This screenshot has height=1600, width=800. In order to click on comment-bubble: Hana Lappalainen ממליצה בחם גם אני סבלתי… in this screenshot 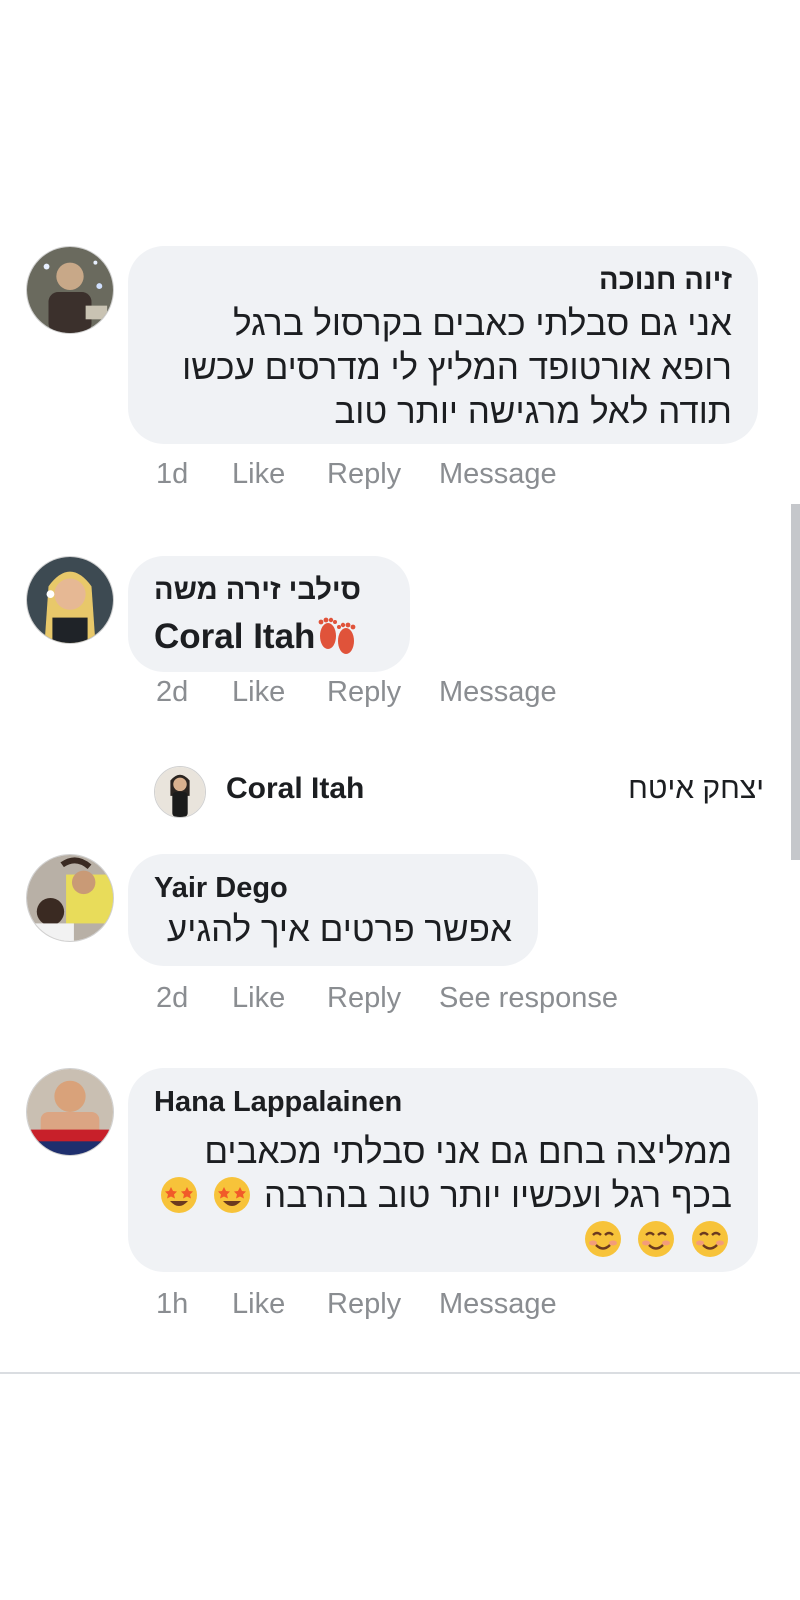, I will do `click(443, 1170)`.